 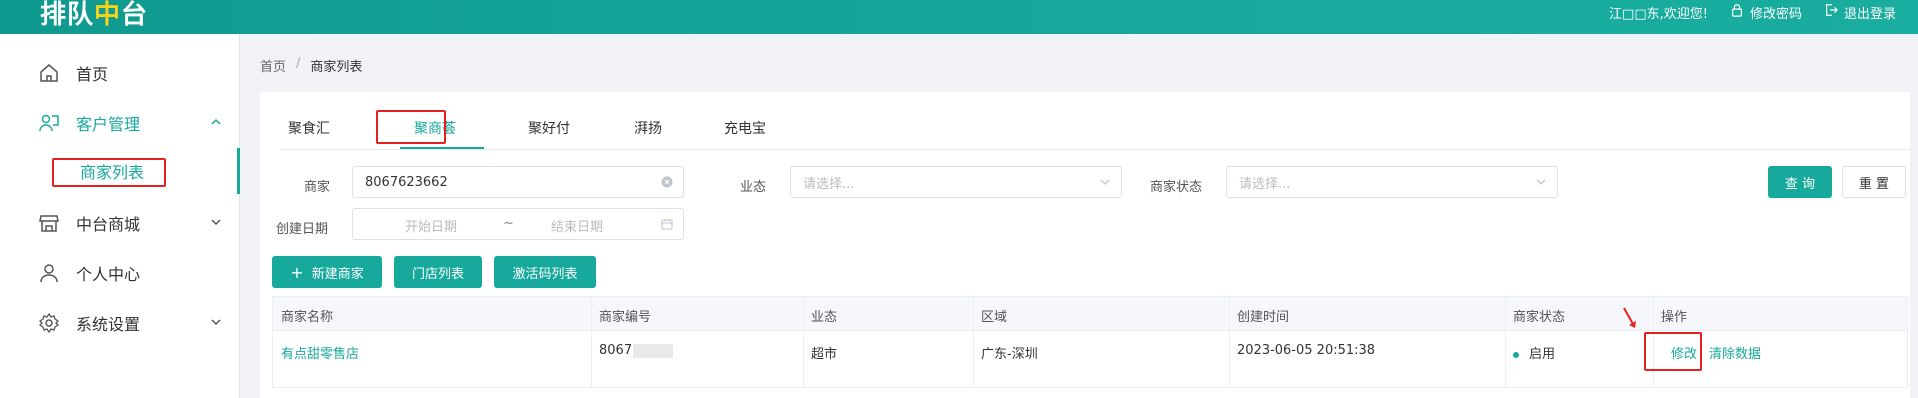 What do you see at coordinates (1860, 12) in the screenshot?
I see `logout-link: 退出登录` at bounding box center [1860, 12].